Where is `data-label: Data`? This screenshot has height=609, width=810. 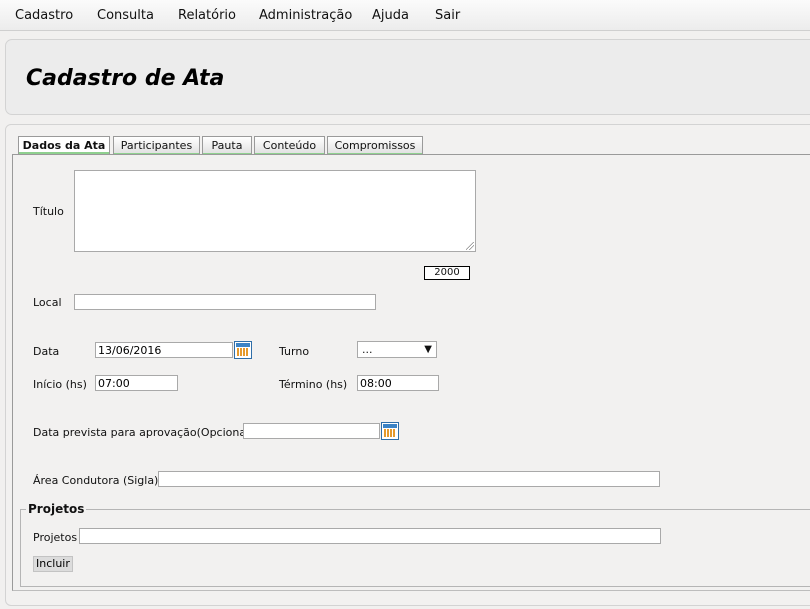
data-label: Data is located at coordinates (46, 351).